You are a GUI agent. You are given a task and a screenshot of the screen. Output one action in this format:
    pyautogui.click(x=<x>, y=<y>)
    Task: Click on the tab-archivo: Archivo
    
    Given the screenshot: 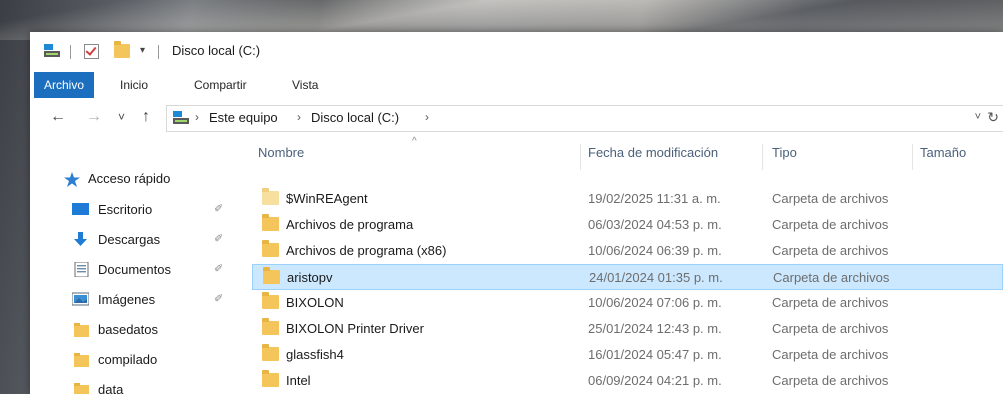 What is the action you would take?
    pyautogui.click(x=64, y=85)
    